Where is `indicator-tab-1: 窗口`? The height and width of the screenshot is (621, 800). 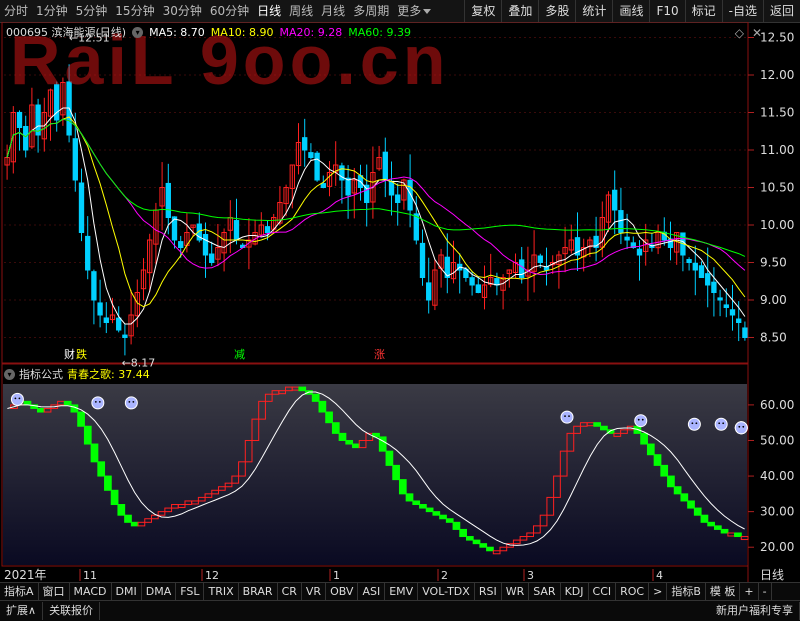 indicator-tab-1: 窗口 is located at coordinates (54, 591).